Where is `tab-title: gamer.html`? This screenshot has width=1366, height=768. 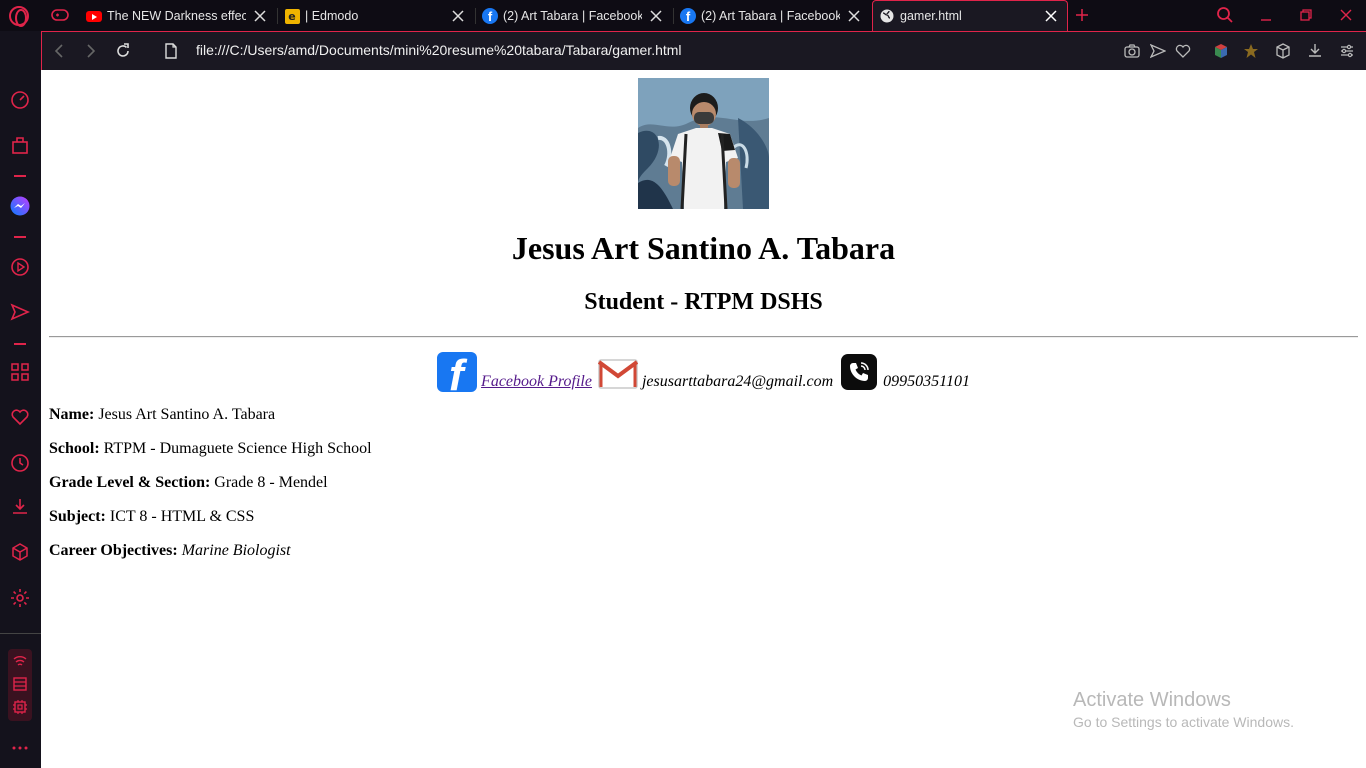 tab-title: gamer.html is located at coordinates (931, 16).